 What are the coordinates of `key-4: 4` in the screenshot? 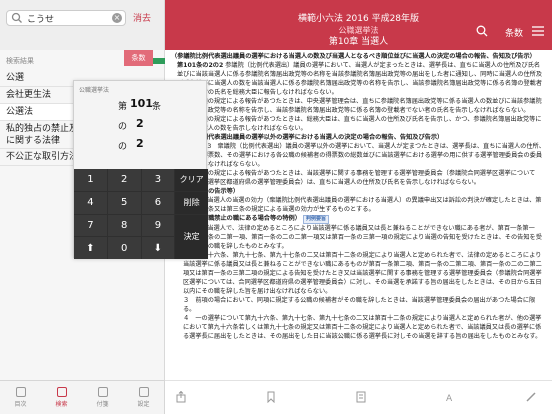 It's located at (90, 202).